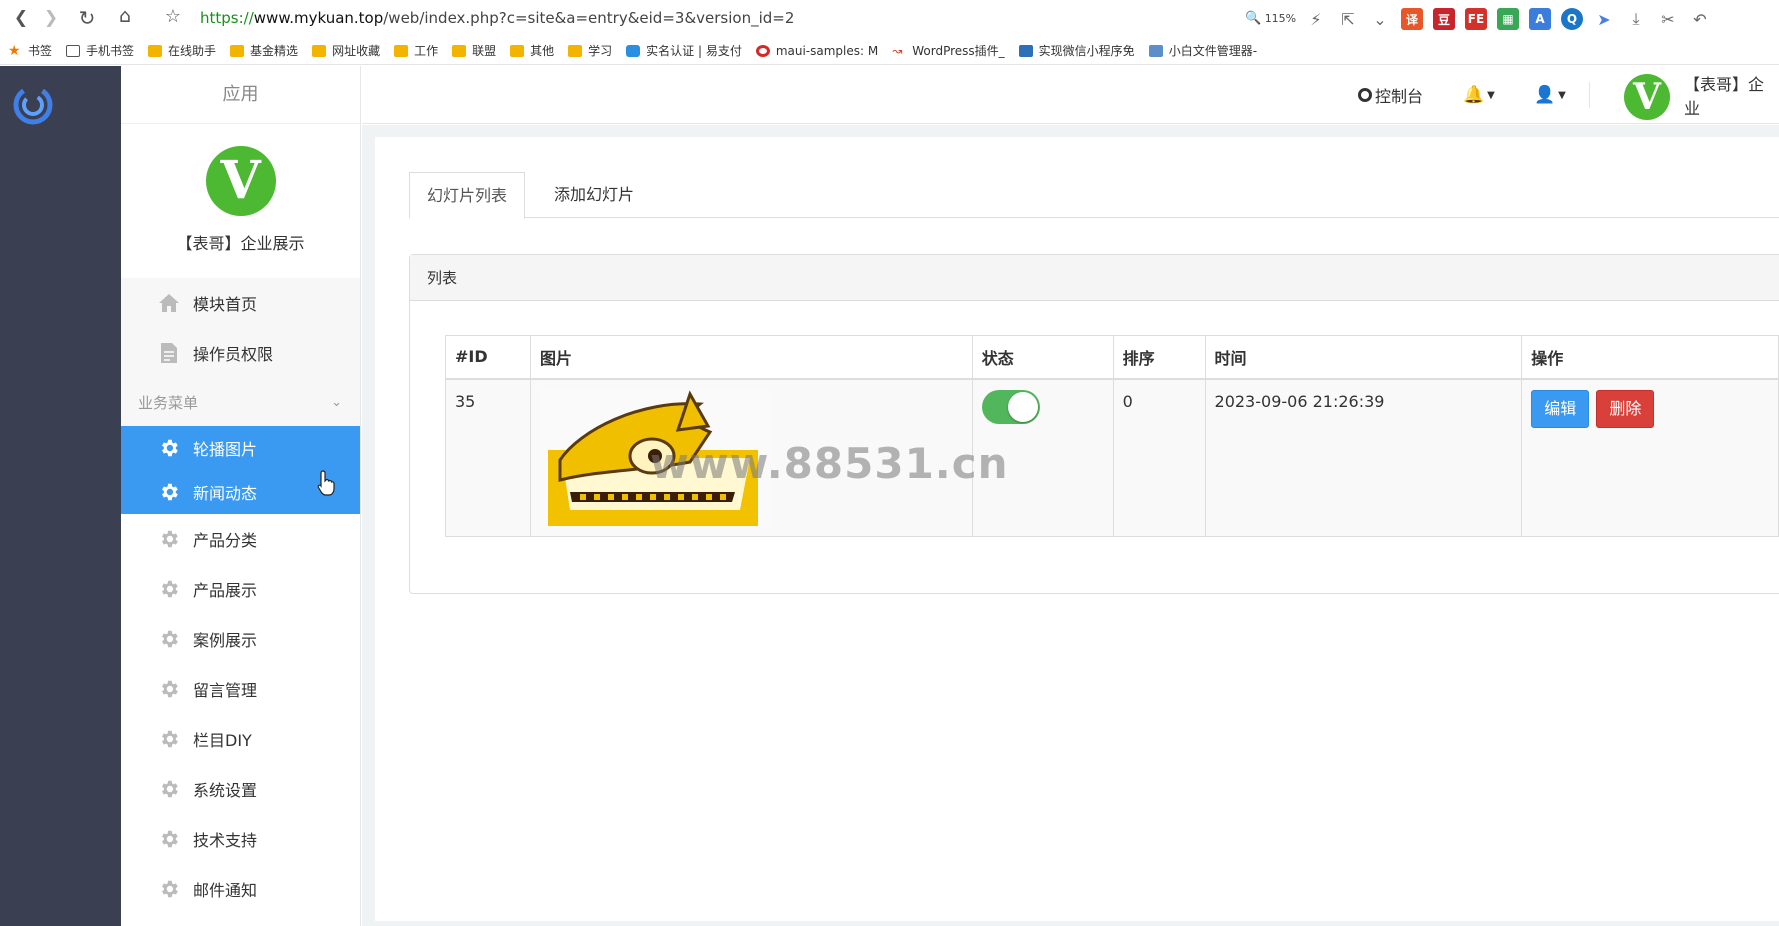 The height and width of the screenshot is (926, 1779). Describe the element at coordinates (30, 50) in the screenshot. I see `bookmark-item: ★ 书签` at that location.